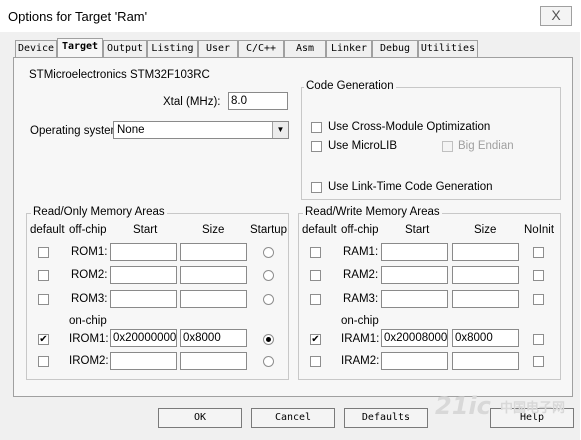 The width and height of the screenshot is (581, 440). What do you see at coordinates (447, 146) in the screenshot?
I see `big-endian-checkbox` at bounding box center [447, 146].